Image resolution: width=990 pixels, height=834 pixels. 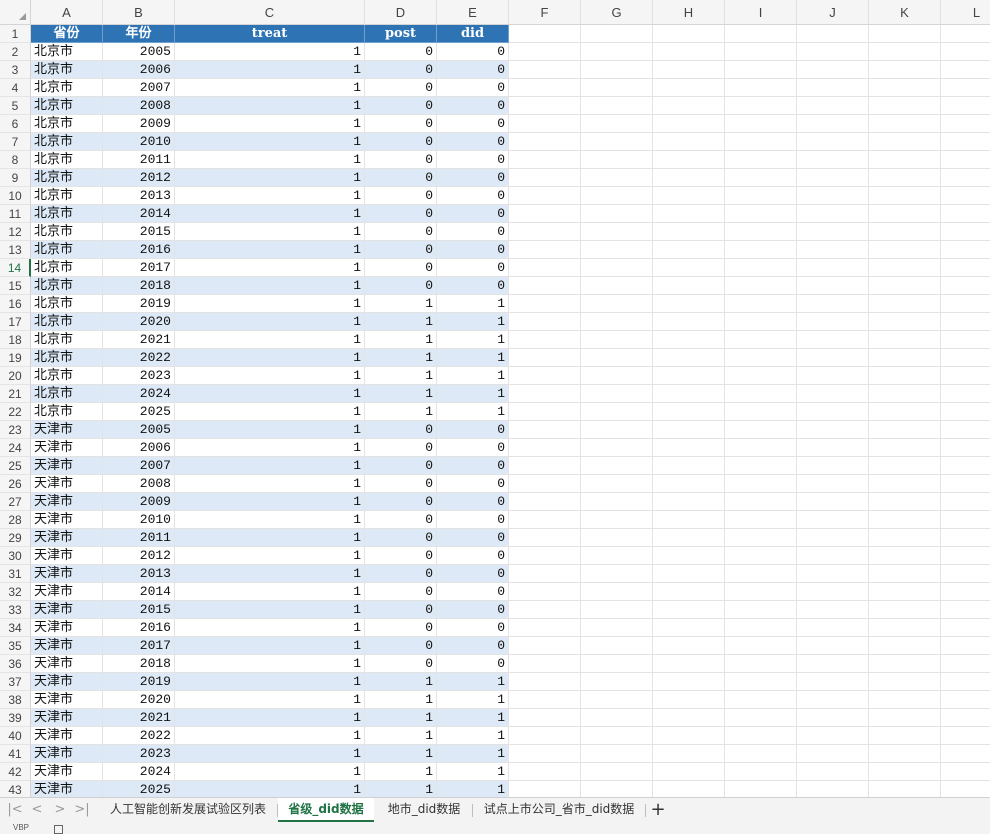 I want to click on row-header: 19, so click(x=15, y=358).